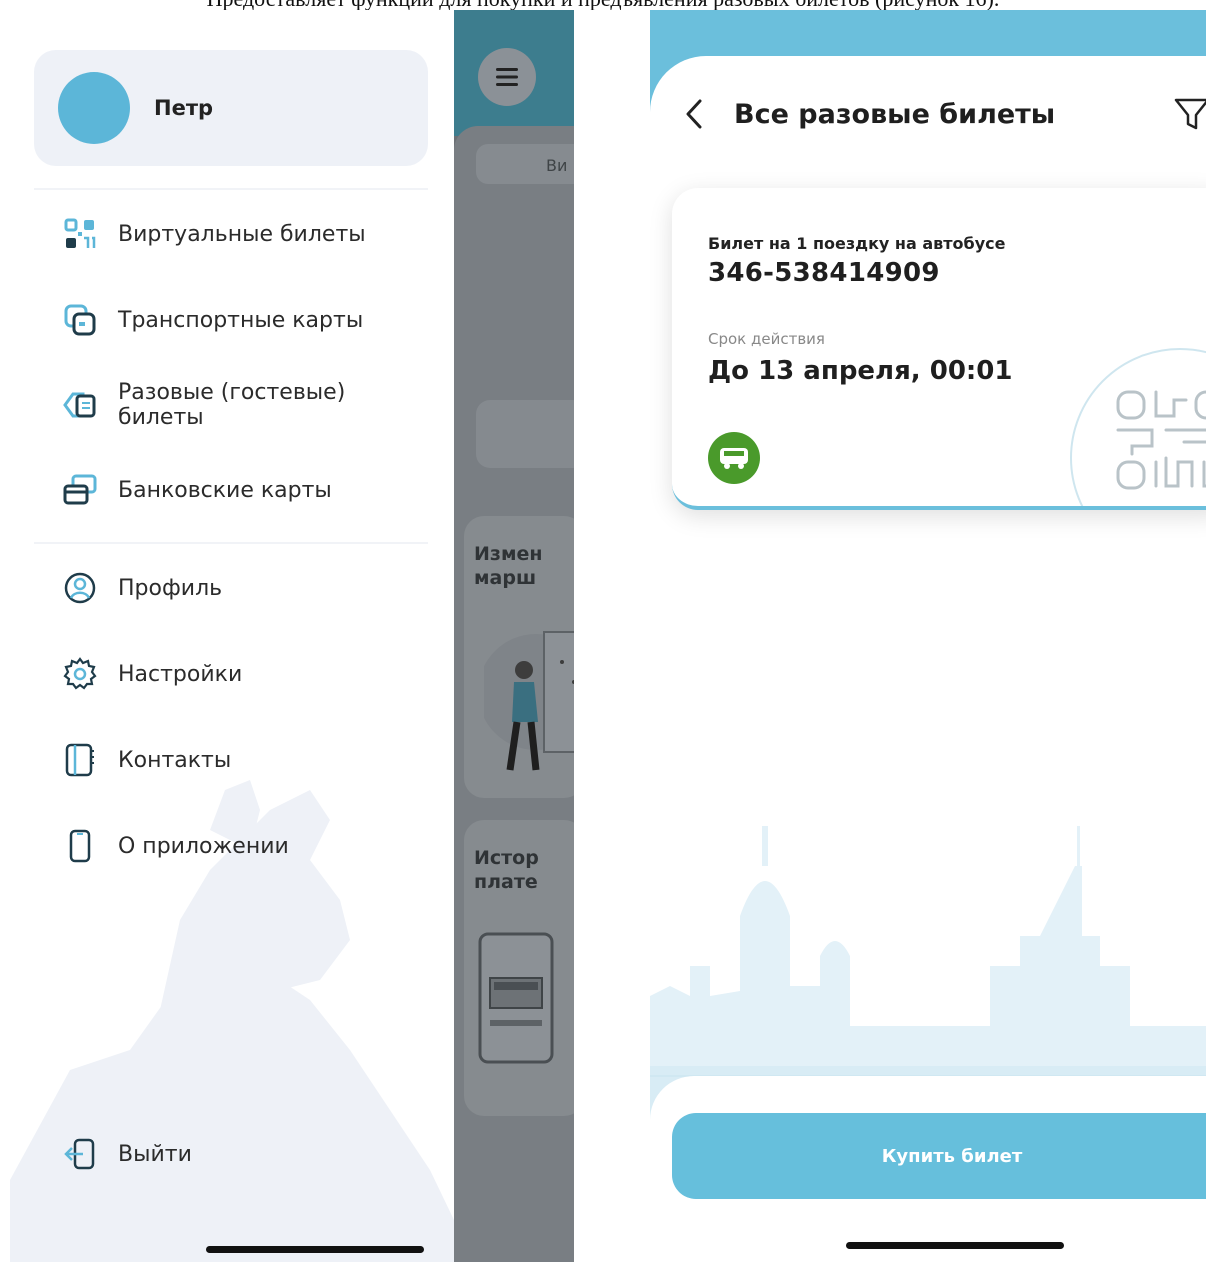 The image size is (1206, 1262). What do you see at coordinates (80, 588) in the screenshot?
I see `profile-icon` at bounding box center [80, 588].